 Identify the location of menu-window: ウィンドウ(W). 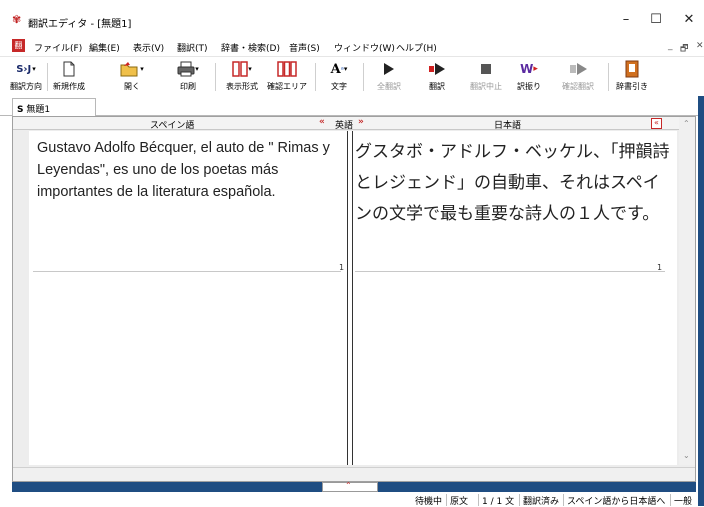
(364, 47).